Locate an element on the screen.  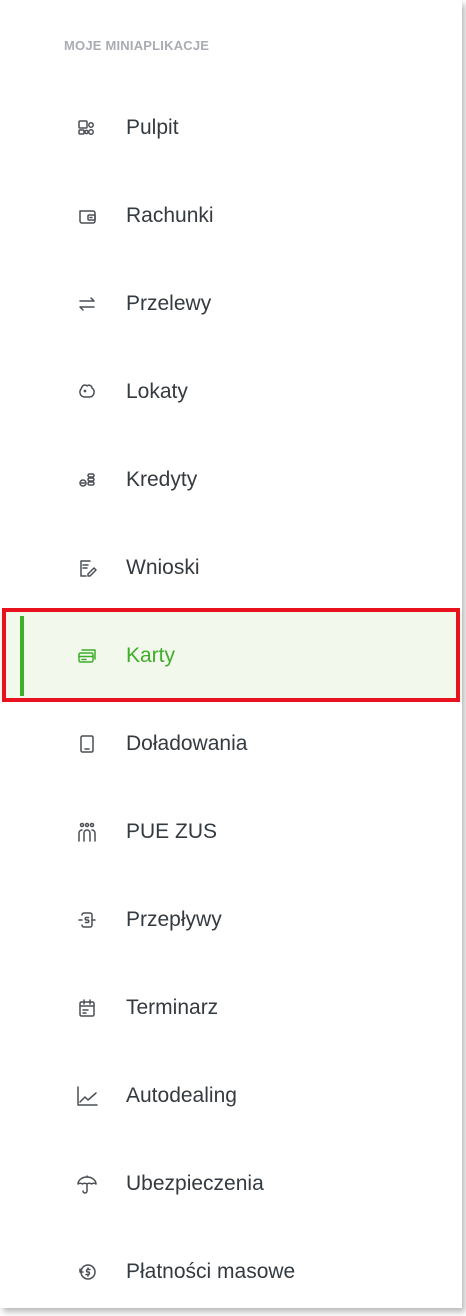
menu-item-przeplywy: Przepływy is located at coordinates (231, 920).